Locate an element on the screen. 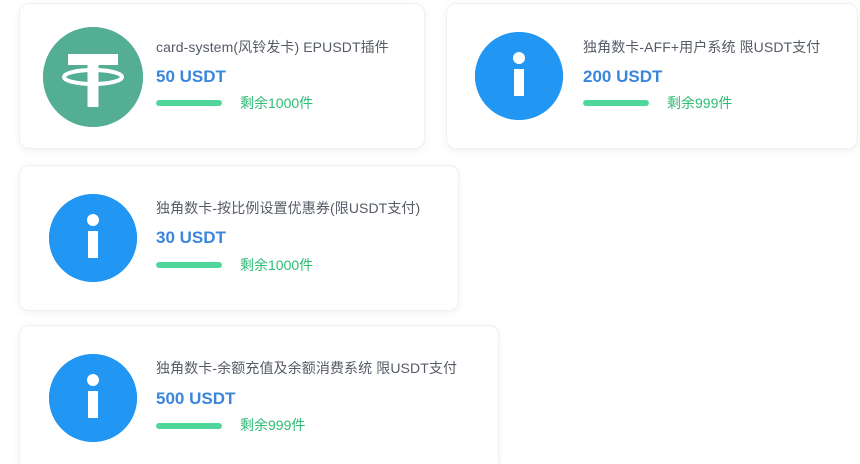 This screenshot has height=464, width=860. product-price: 50 USDT is located at coordinates (191, 76).